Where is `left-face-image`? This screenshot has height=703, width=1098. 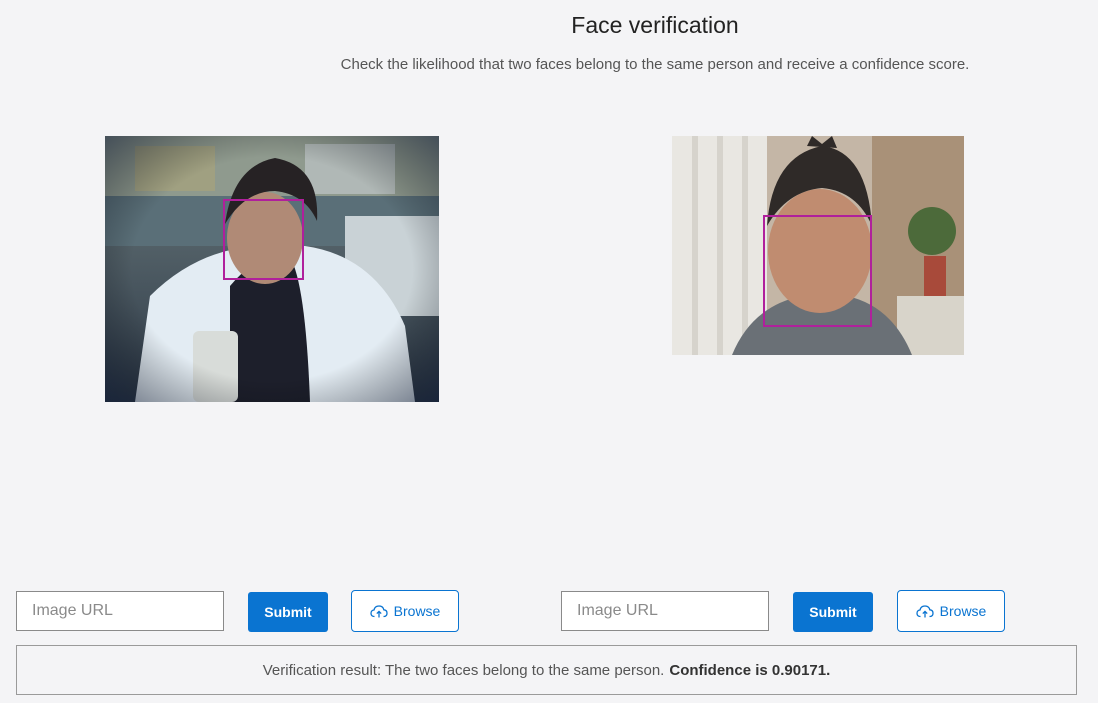
left-face-image is located at coordinates (272, 269).